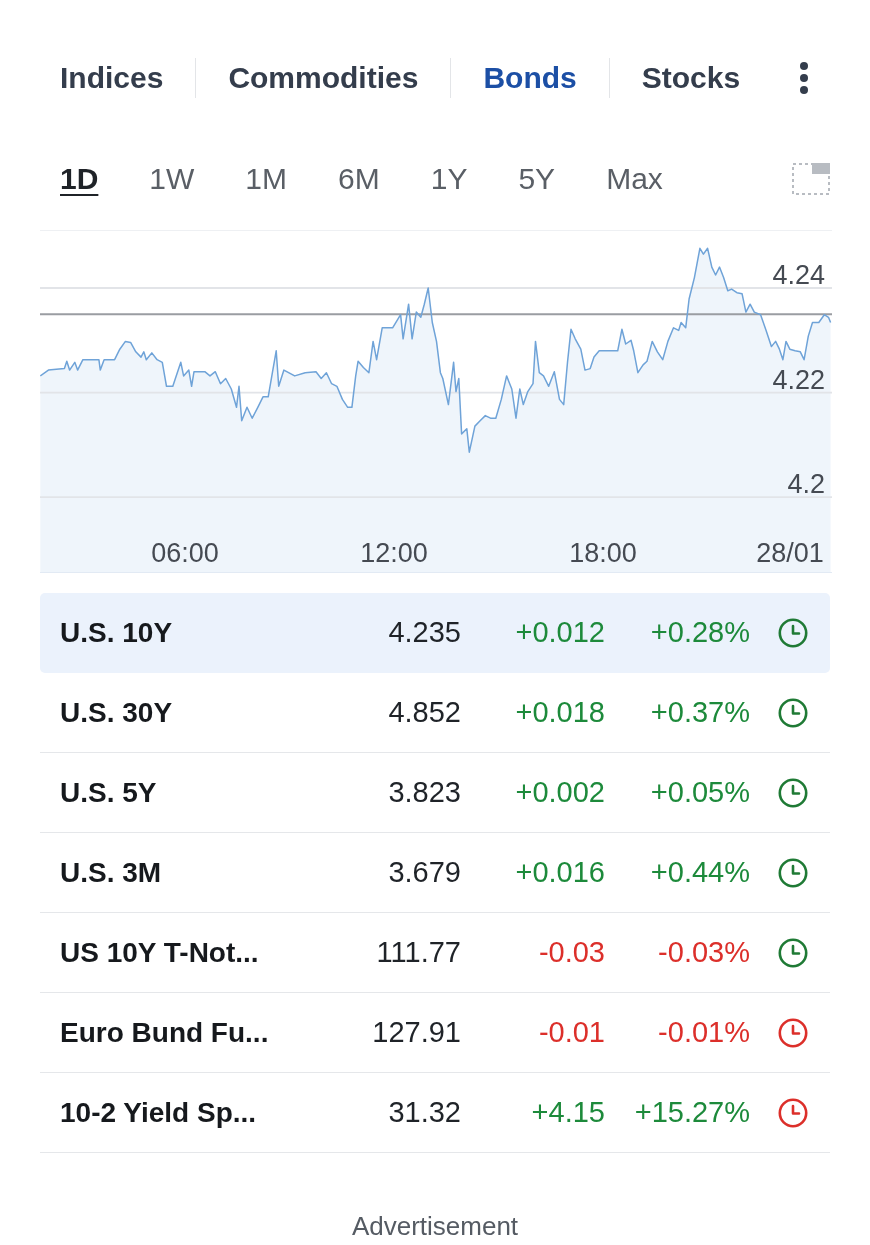 The width and height of the screenshot is (870, 1245). Describe the element at coordinates (323, 78) in the screenshot. I see `tab: Commodities` at that location.